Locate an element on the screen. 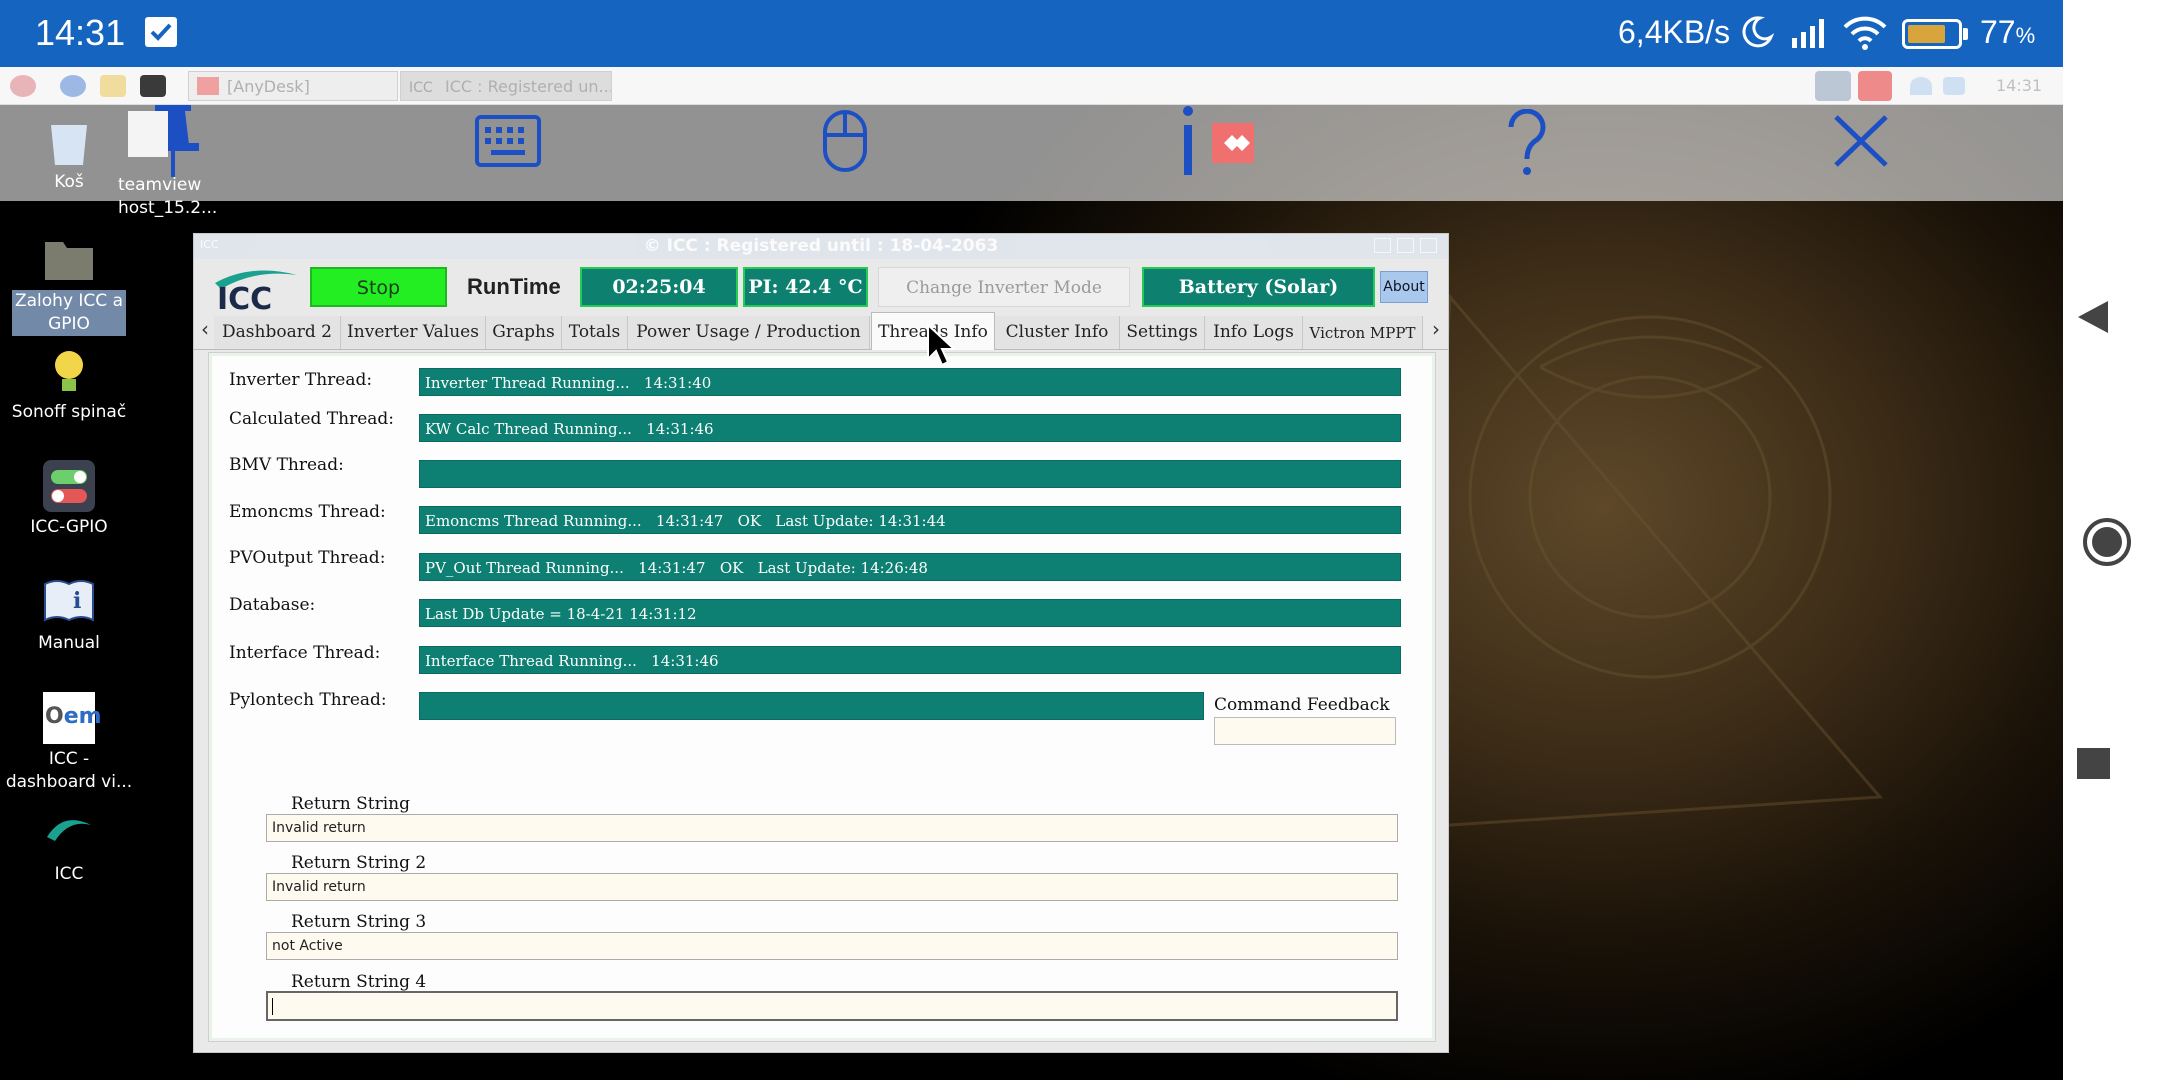 This screenshot has height=1080, width=2160. close-icon is located at coordinates (1861, 143).